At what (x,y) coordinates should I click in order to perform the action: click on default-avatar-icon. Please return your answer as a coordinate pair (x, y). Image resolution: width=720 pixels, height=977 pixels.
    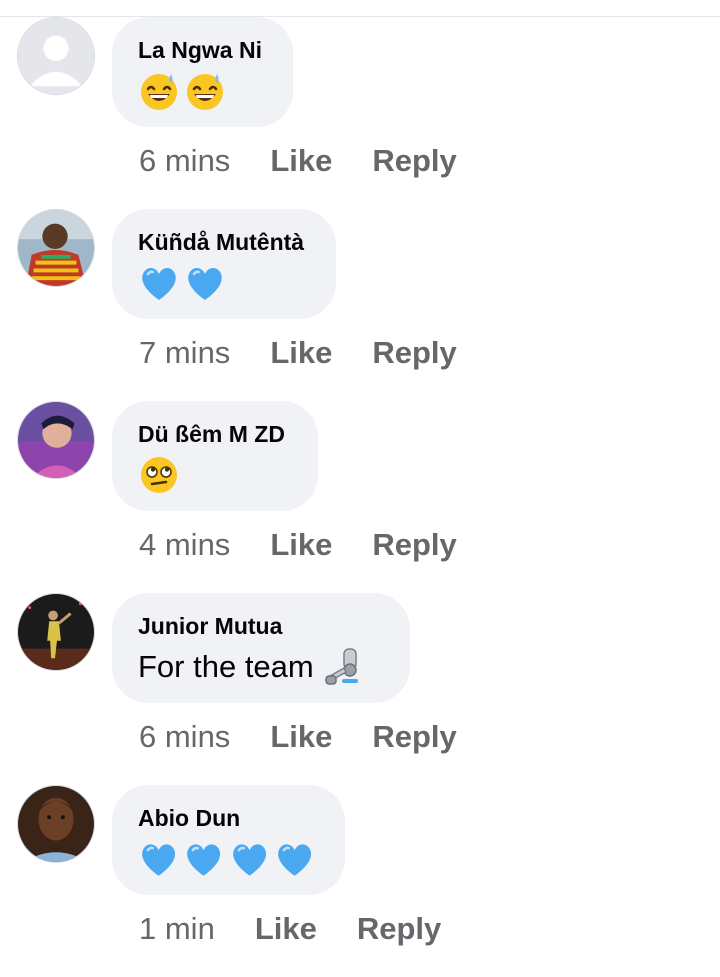
    Looking at the image, I should click on (56, 56).